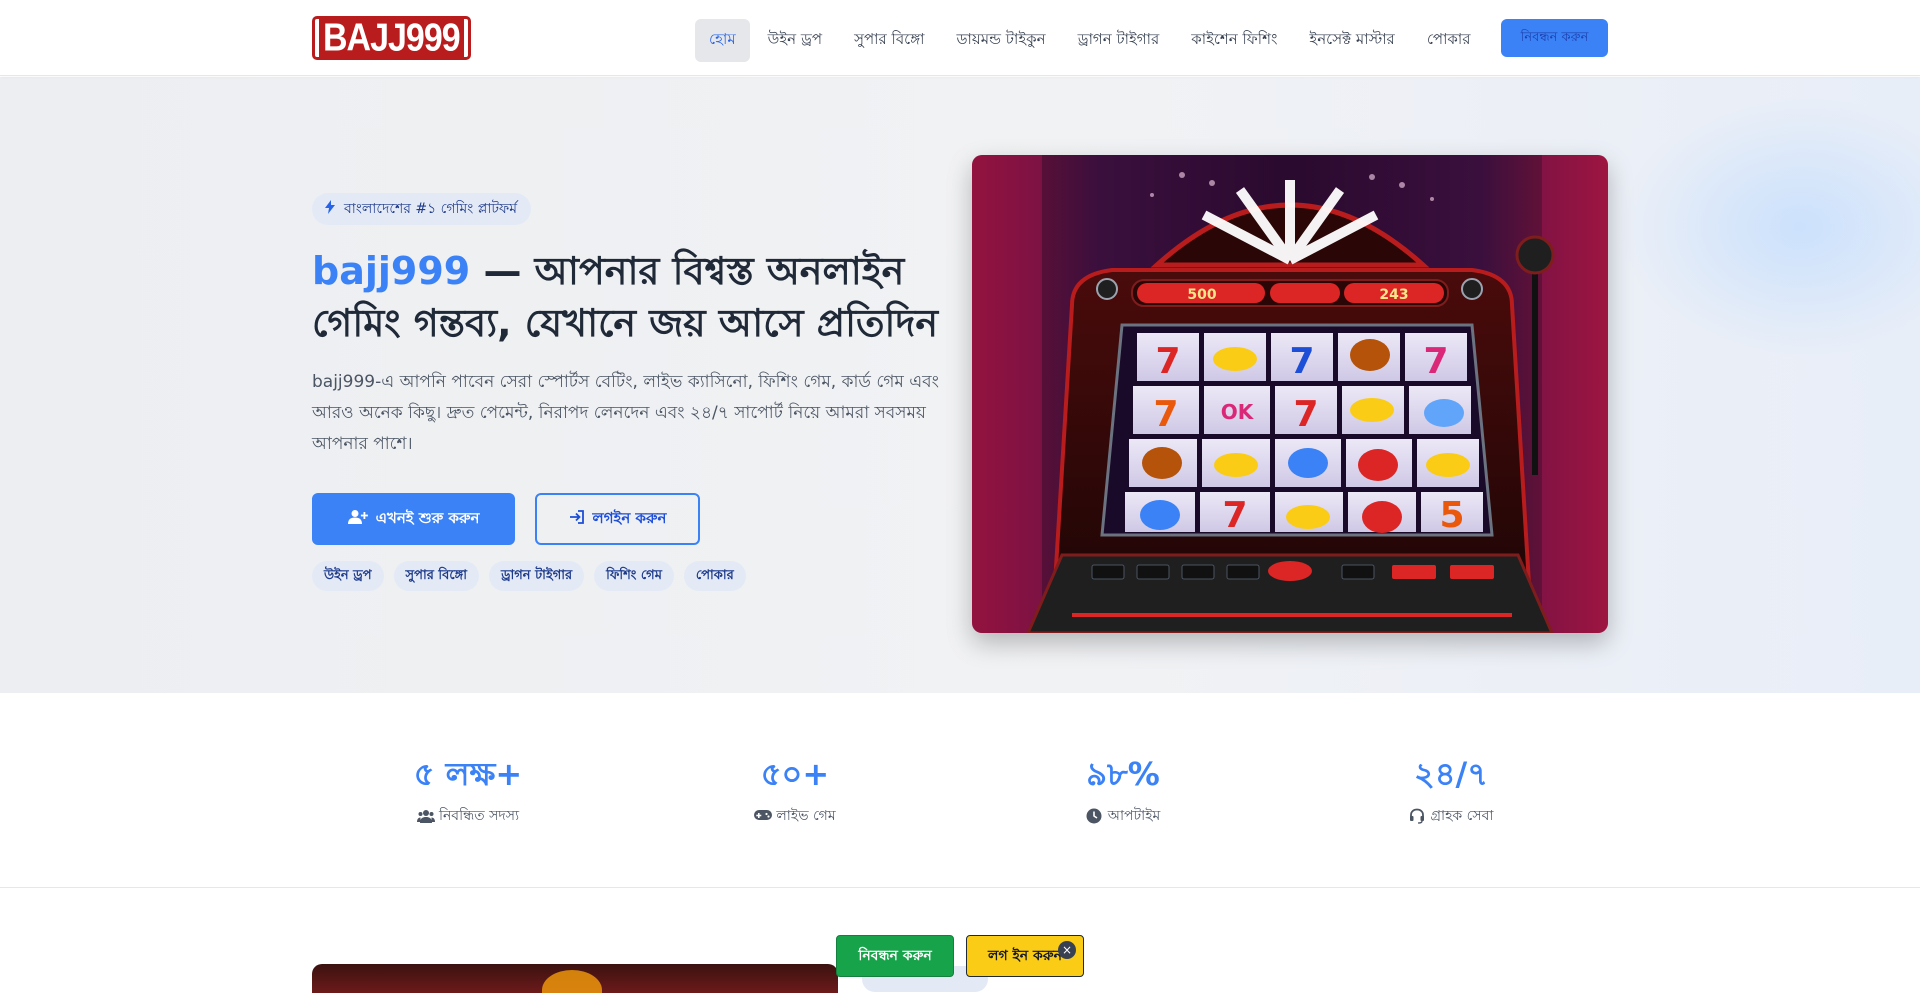 Image resolution: width=1920 pixels, height=993 pixels. What do you see at coordinates (1067, 950) in the screenshot?
I see `close-icon: ×` at bounding box center [1067, 950].